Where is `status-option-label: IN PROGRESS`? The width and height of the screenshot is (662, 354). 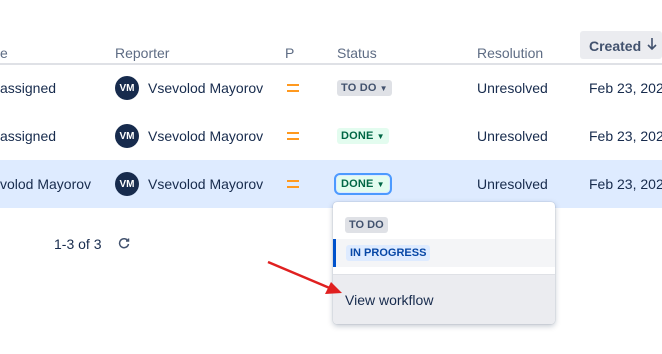 status-option-label: IN PROGRESS is located at coordinates (388, 253).